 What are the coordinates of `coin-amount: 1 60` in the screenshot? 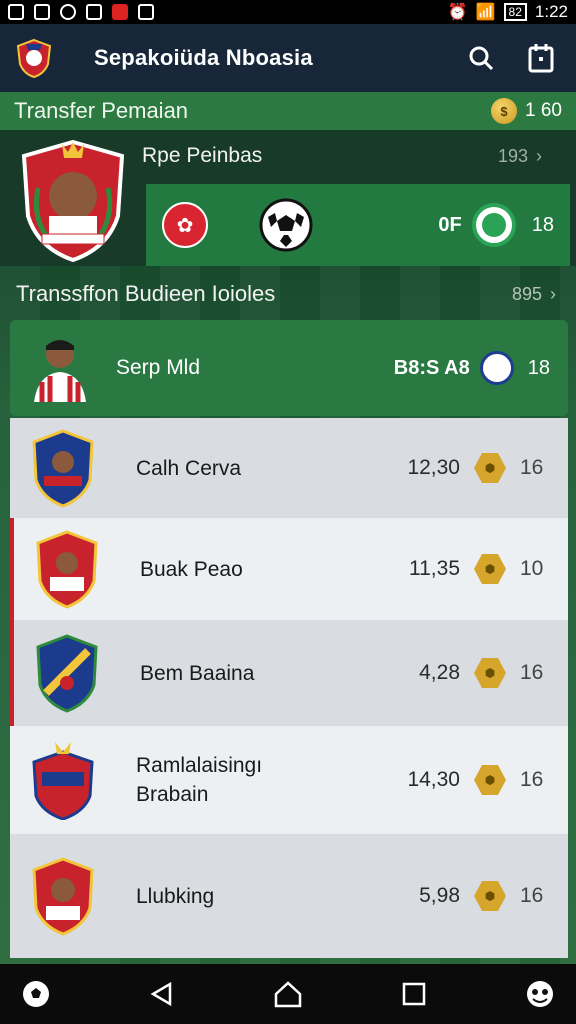 It's located at (543, 110).